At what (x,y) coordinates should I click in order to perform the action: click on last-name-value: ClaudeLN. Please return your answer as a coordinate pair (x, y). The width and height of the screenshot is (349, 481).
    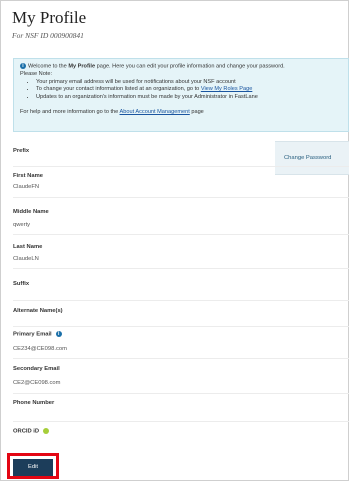
    Looking at the image, I should click on (26, 259).